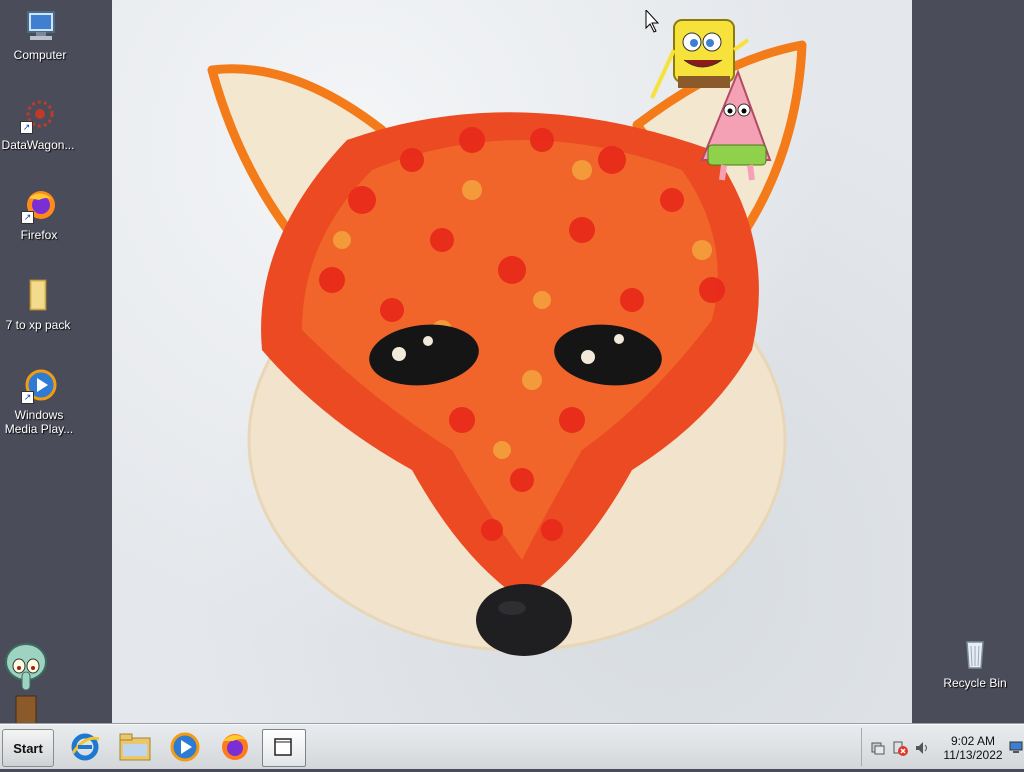 The height and width of the screenshot is (772, 1024). I want to click on clock: 9:02 AM 11/13/2022, so click(973, 748).